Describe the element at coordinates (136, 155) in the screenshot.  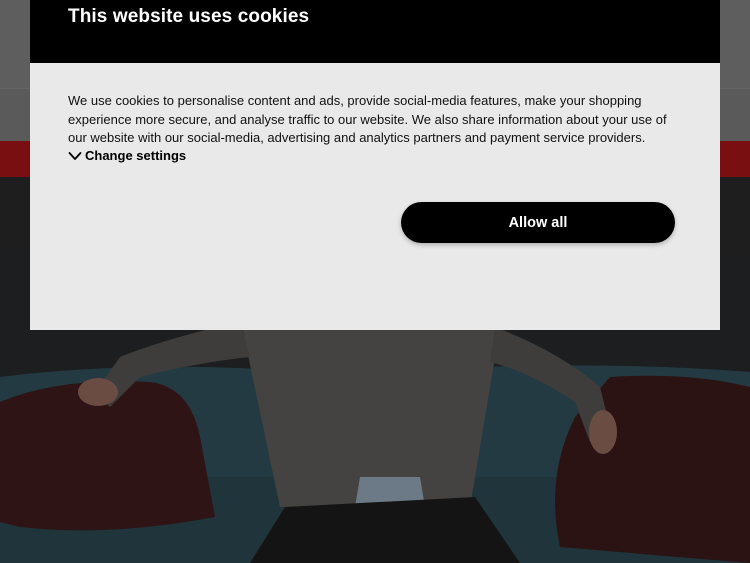
I see `change-settings-label: Change settings` at that location.